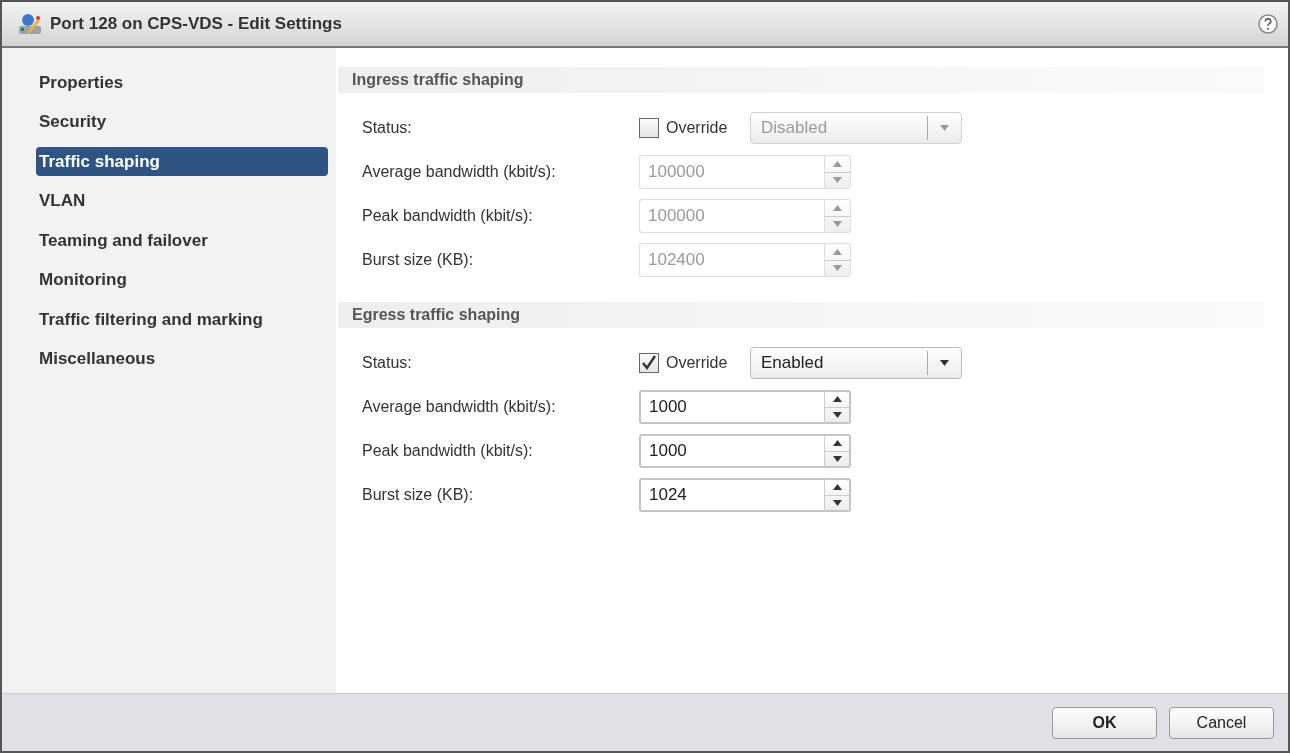 This screenshot has width=1290, height=753. Describe the element at coordinates (182, 122) in the screenshot. I see `sidebar-item: Security` at that location.